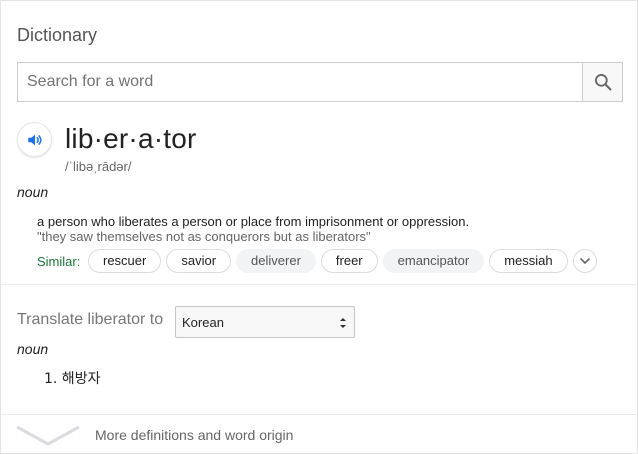 The height and width of the screenshot is (454, 638). I want to click on translate-label: Translate liberator to, so click(90, 319).